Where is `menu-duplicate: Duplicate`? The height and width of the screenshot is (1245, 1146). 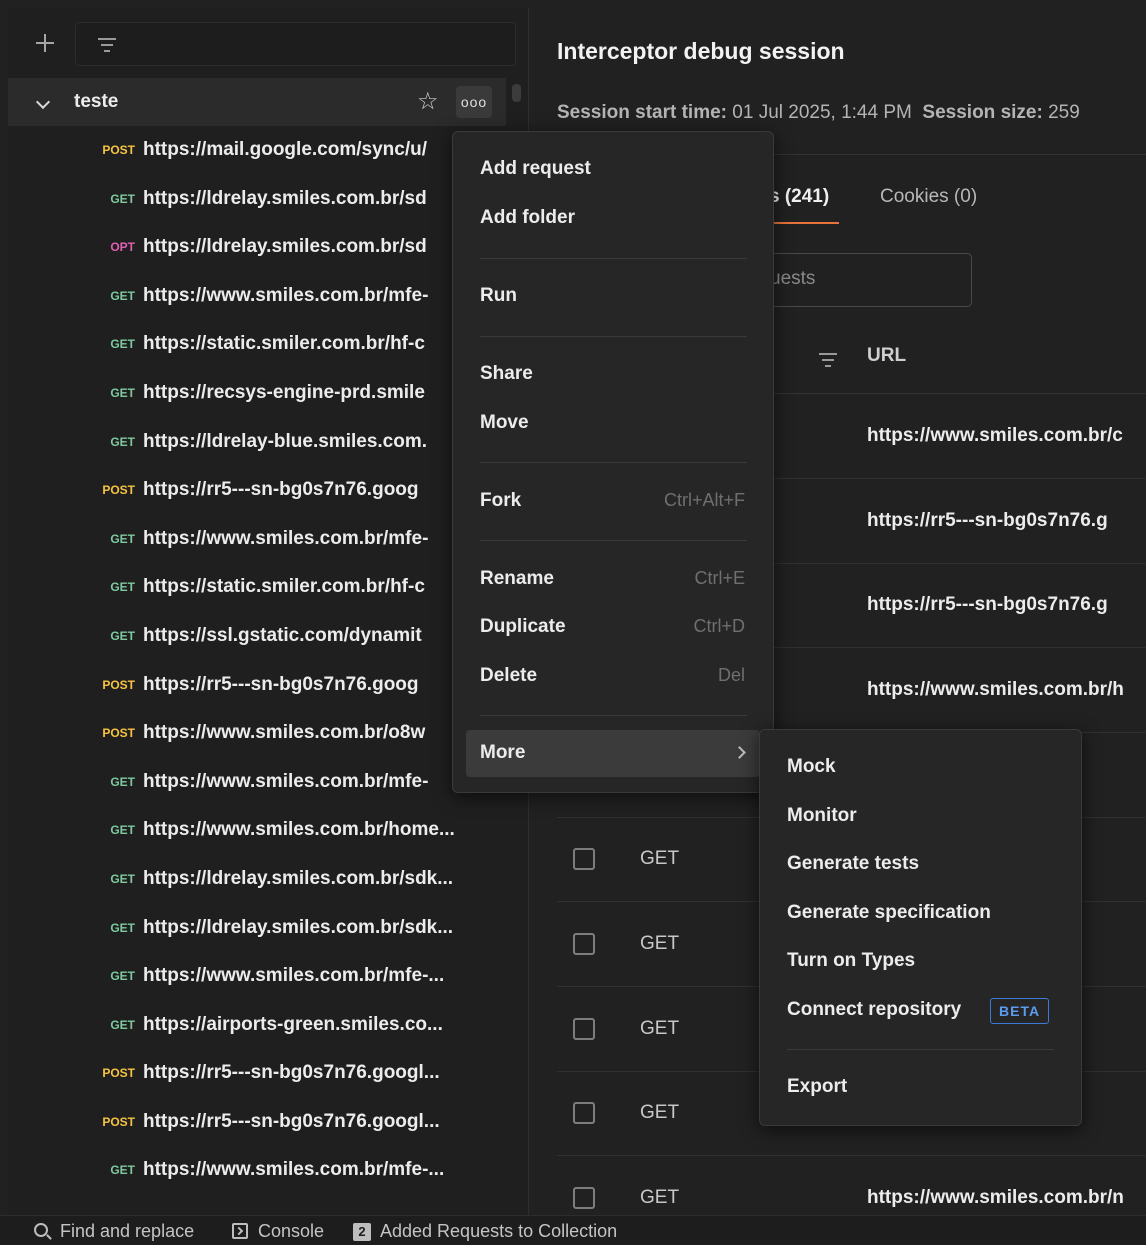 menu-duplicate: Duplicate is located at coordinates (523, 627).